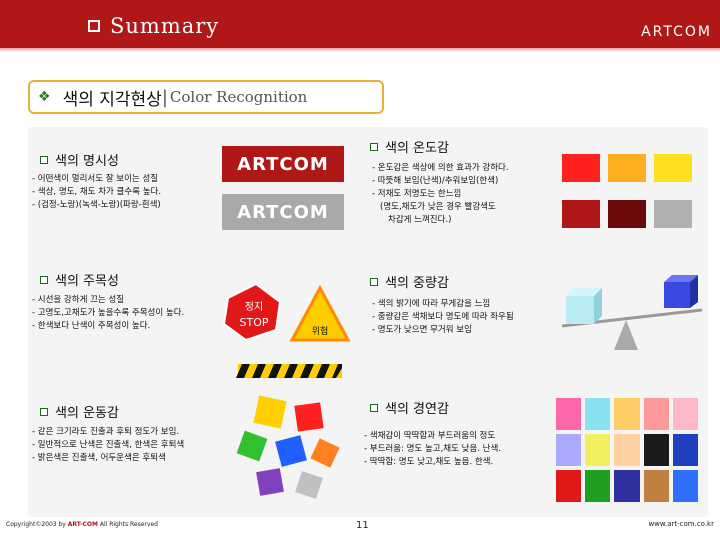 The image size is (720, 540). Describe the element at coordinates (360, 50) in the screenshot. I see `header-fade` at that location.